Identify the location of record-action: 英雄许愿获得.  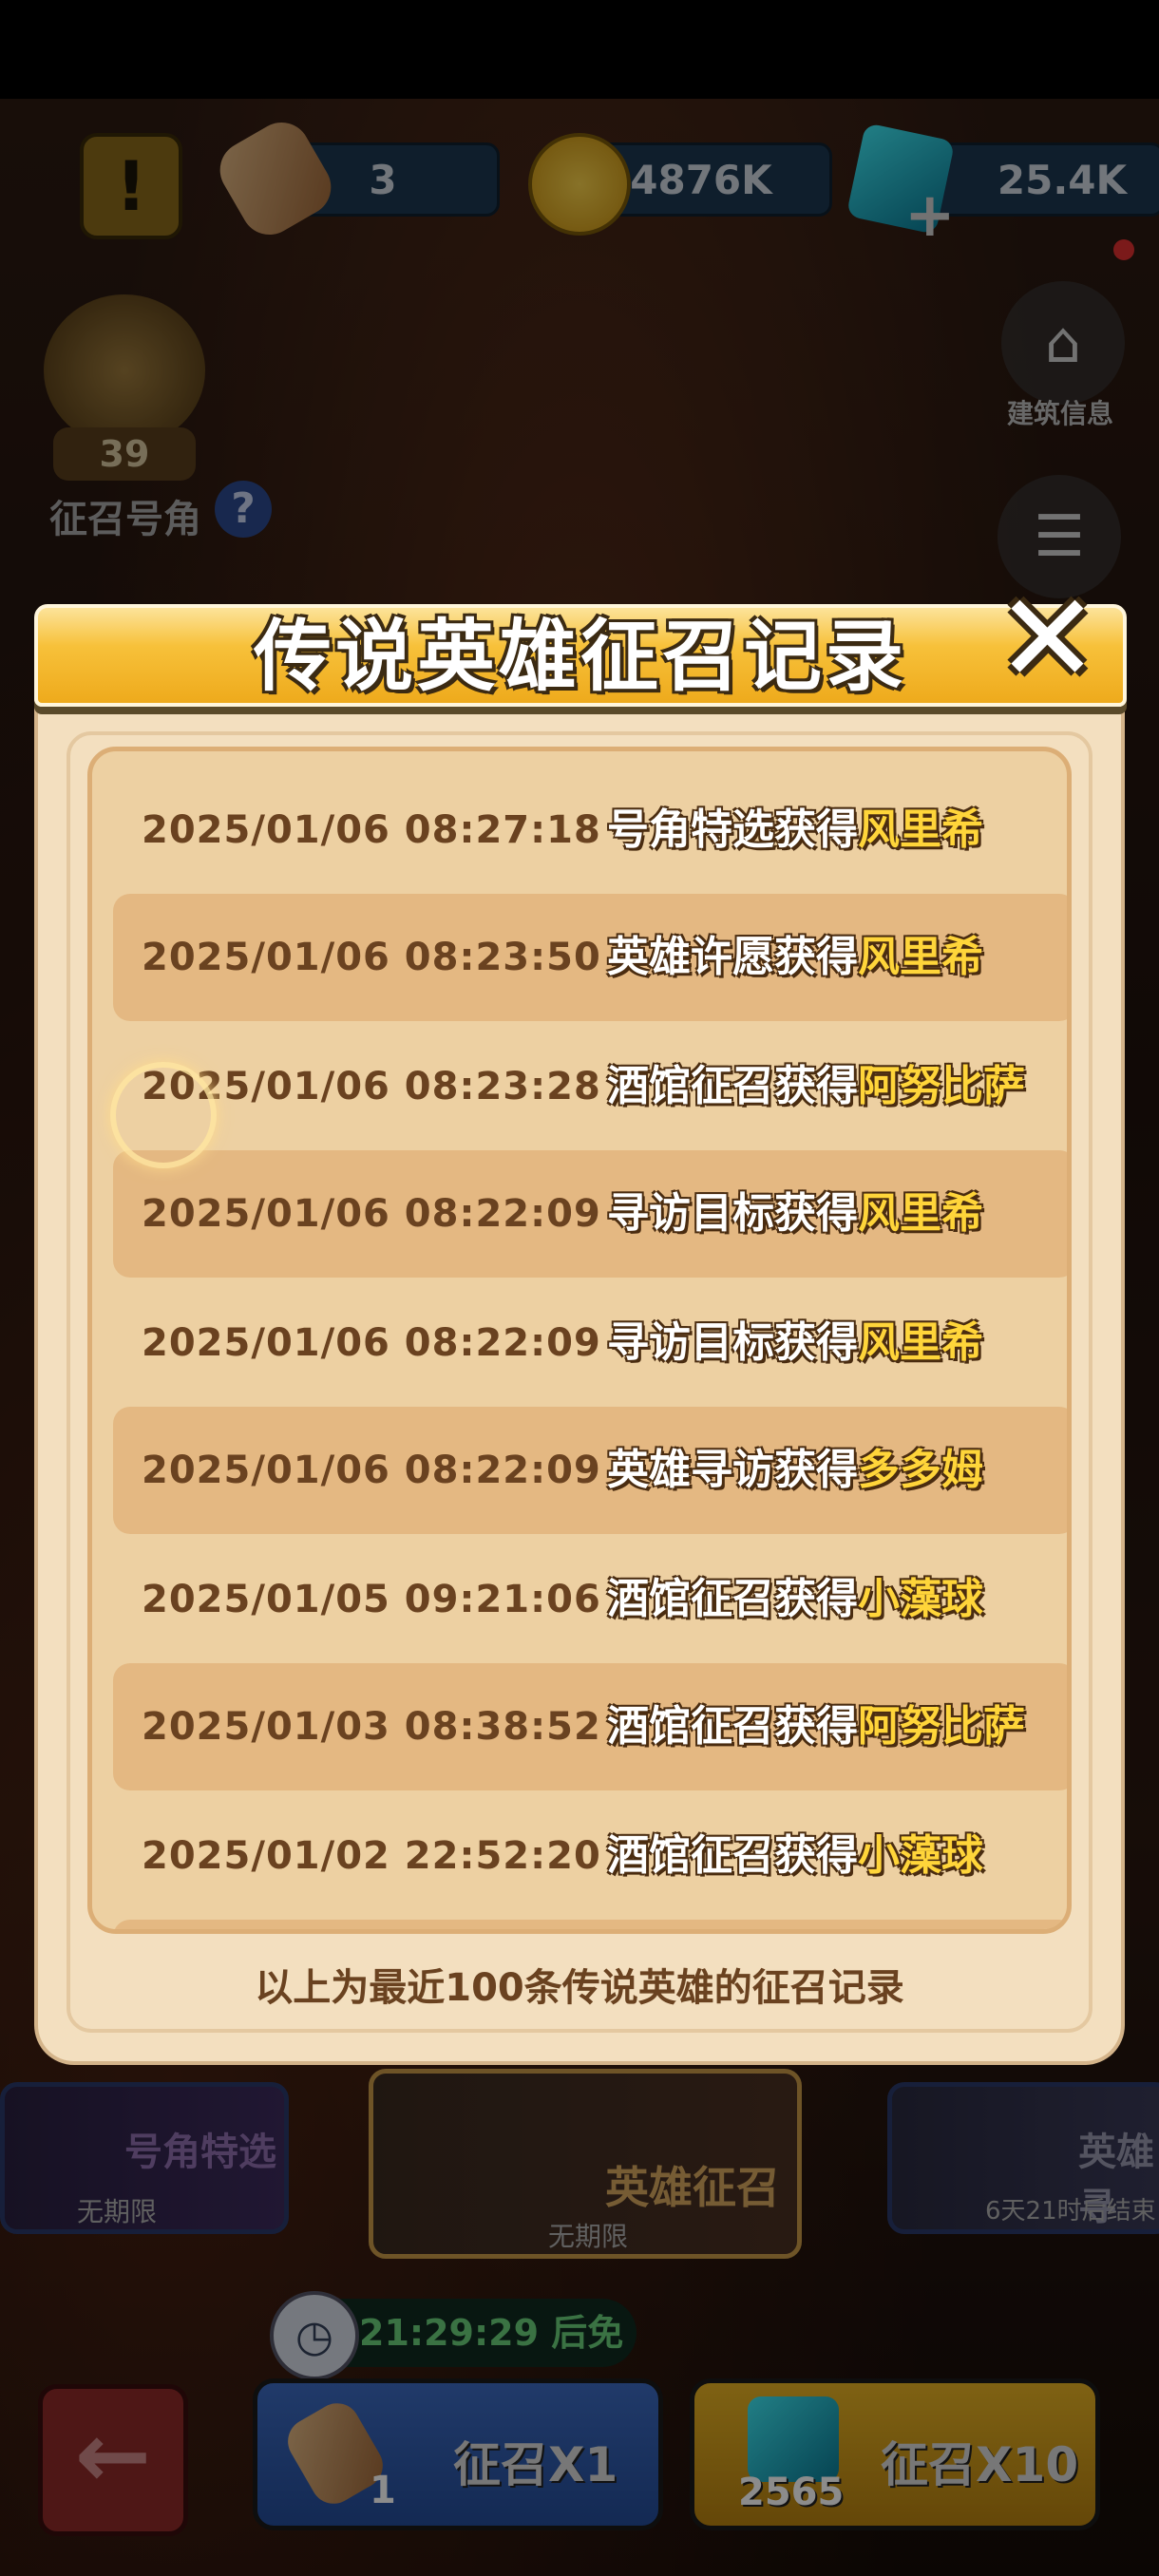
(732, 957).